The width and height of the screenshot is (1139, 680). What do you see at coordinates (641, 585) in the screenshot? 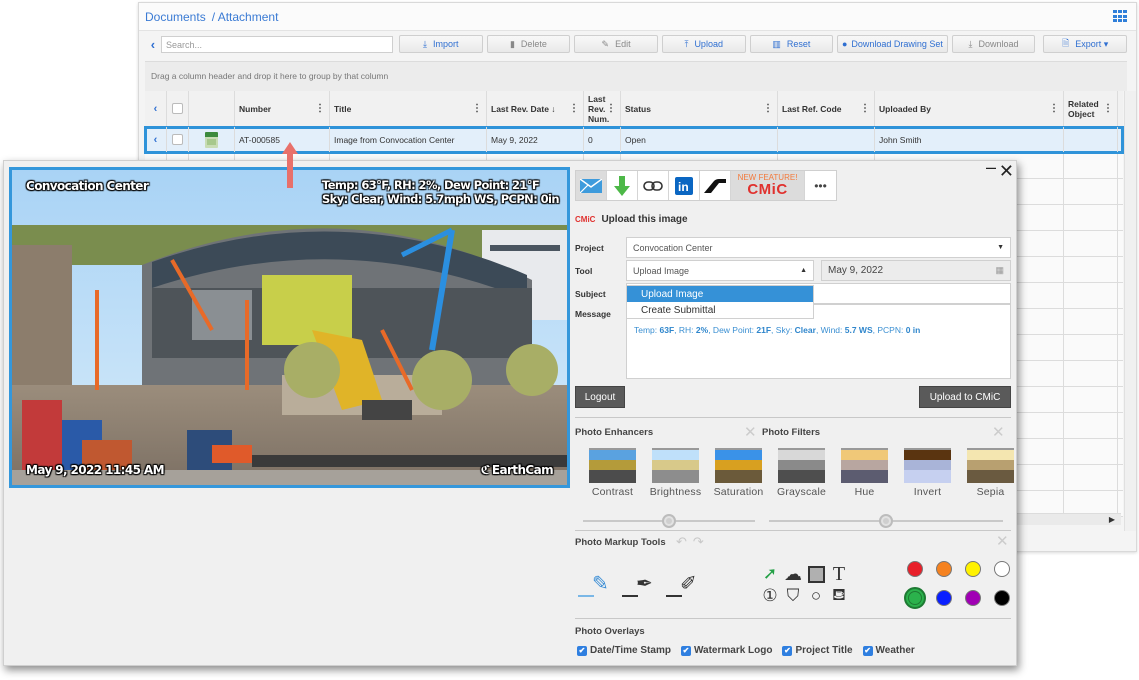
I see `pen-tool: ✒` at bounding box center [641, 585].